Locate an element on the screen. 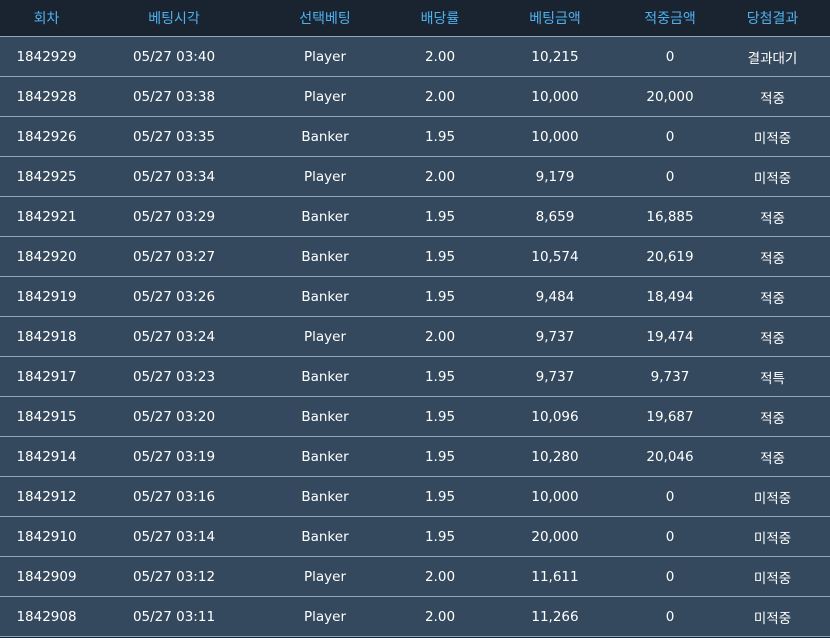 Image resolution: width=830 pixels, height=638 pixels. table-row: 1842908 05/27 03:11 Player 2.00 11,266 0 미적중 is located at coordinates (415, 616).